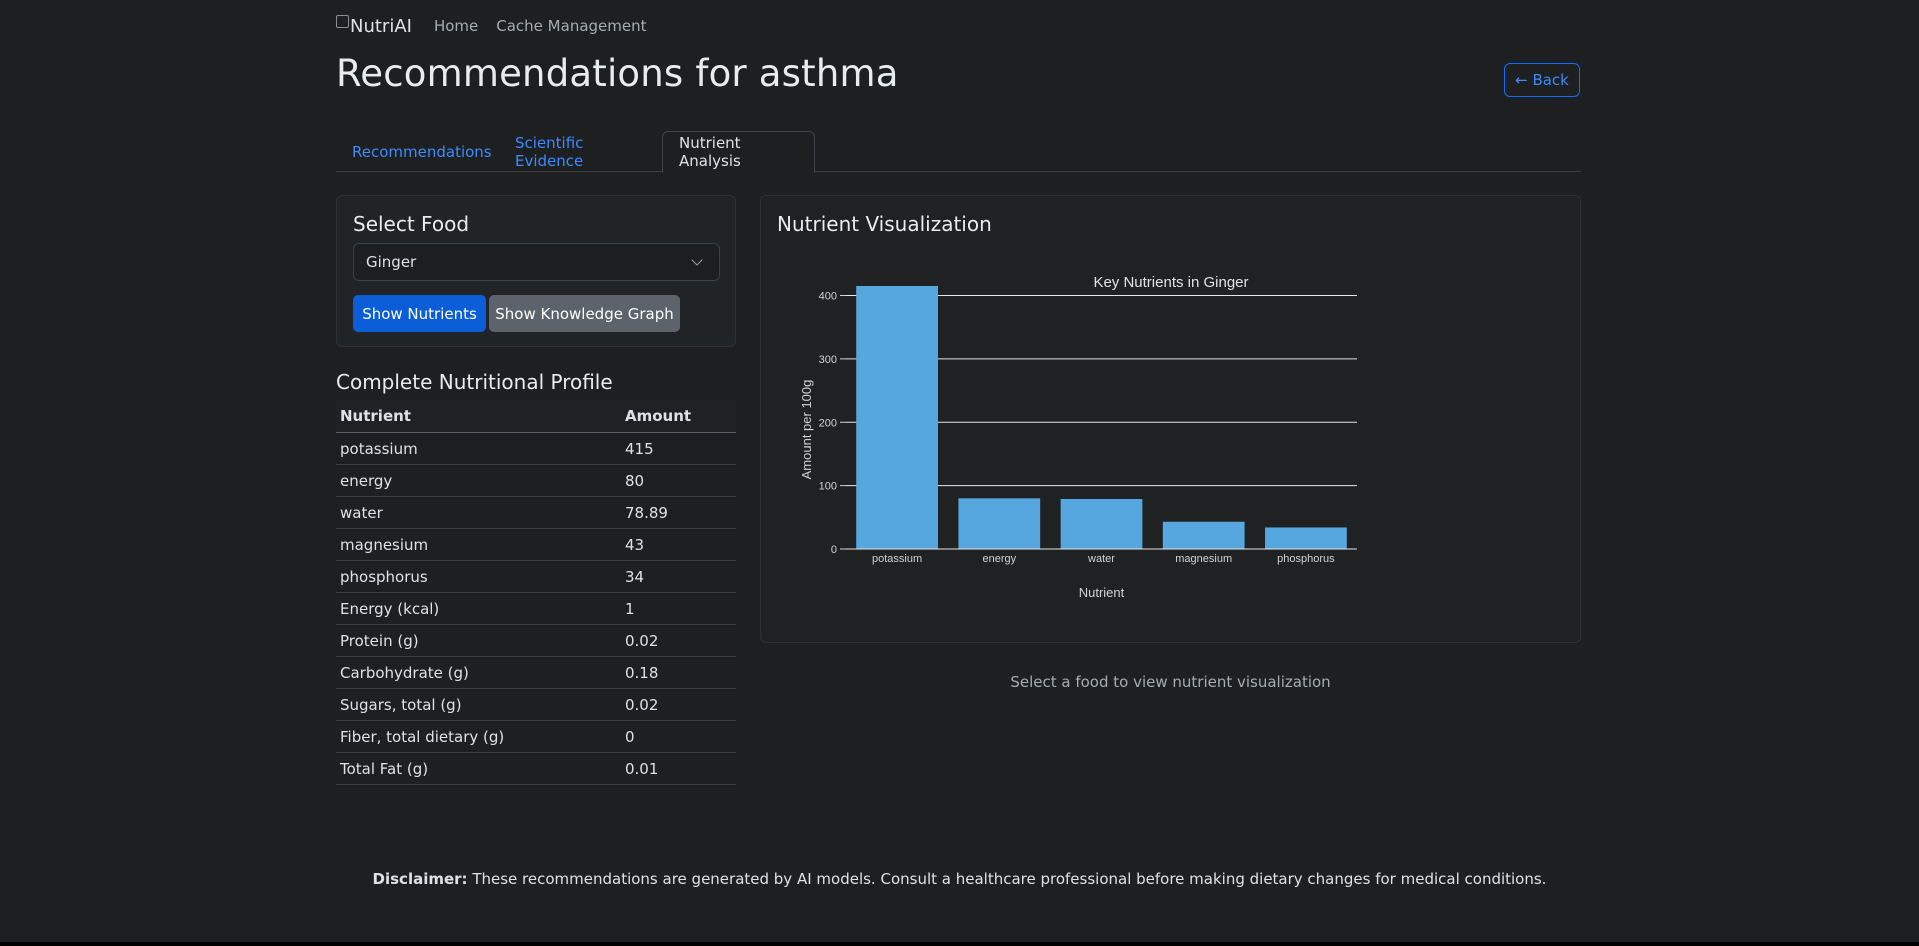 This screenshot has width=1919, height=946. I want to click on table-row: Energy (kcal) 1, so click(536, 608).